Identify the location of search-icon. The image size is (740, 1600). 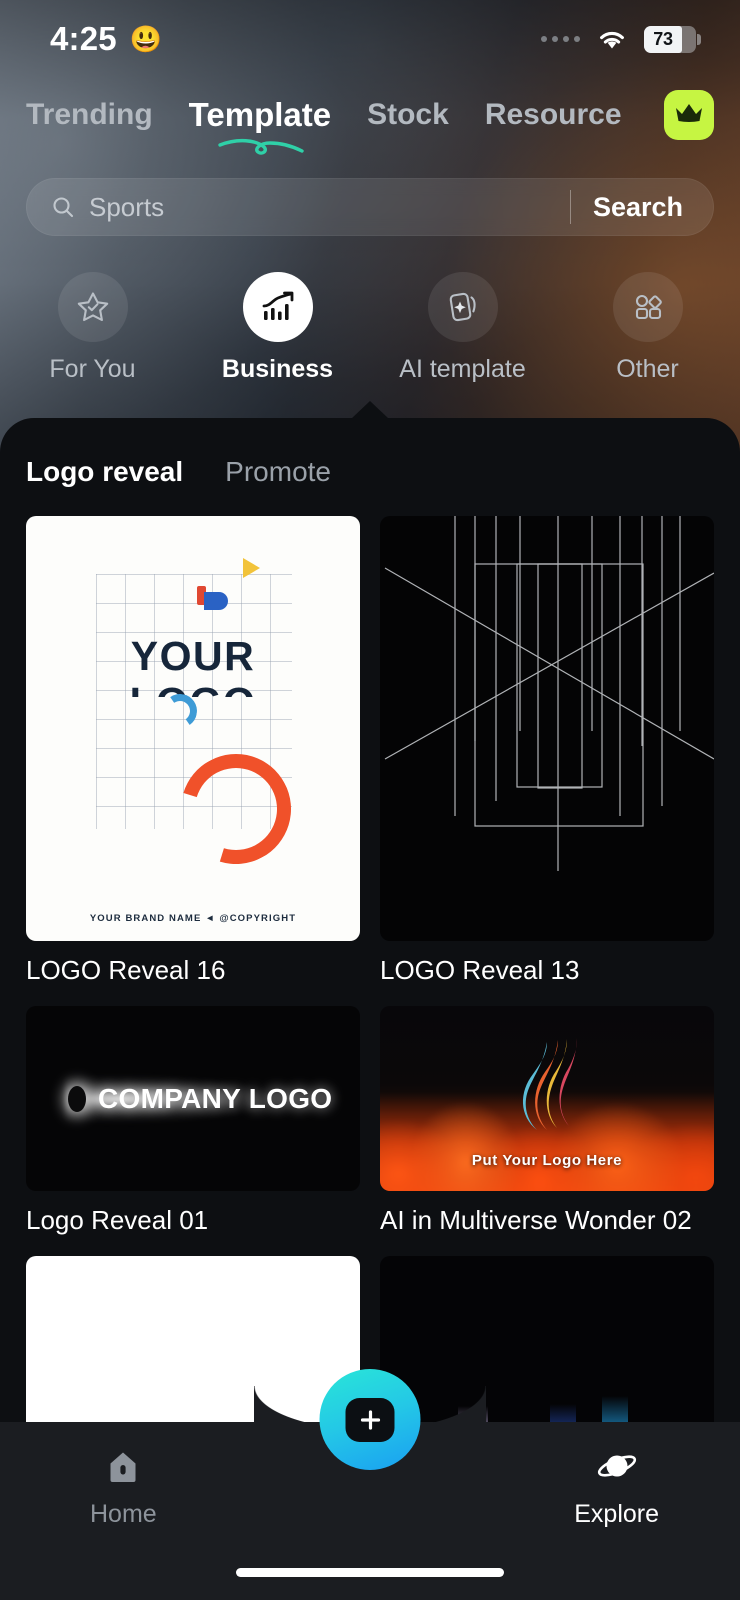
(63, 207).